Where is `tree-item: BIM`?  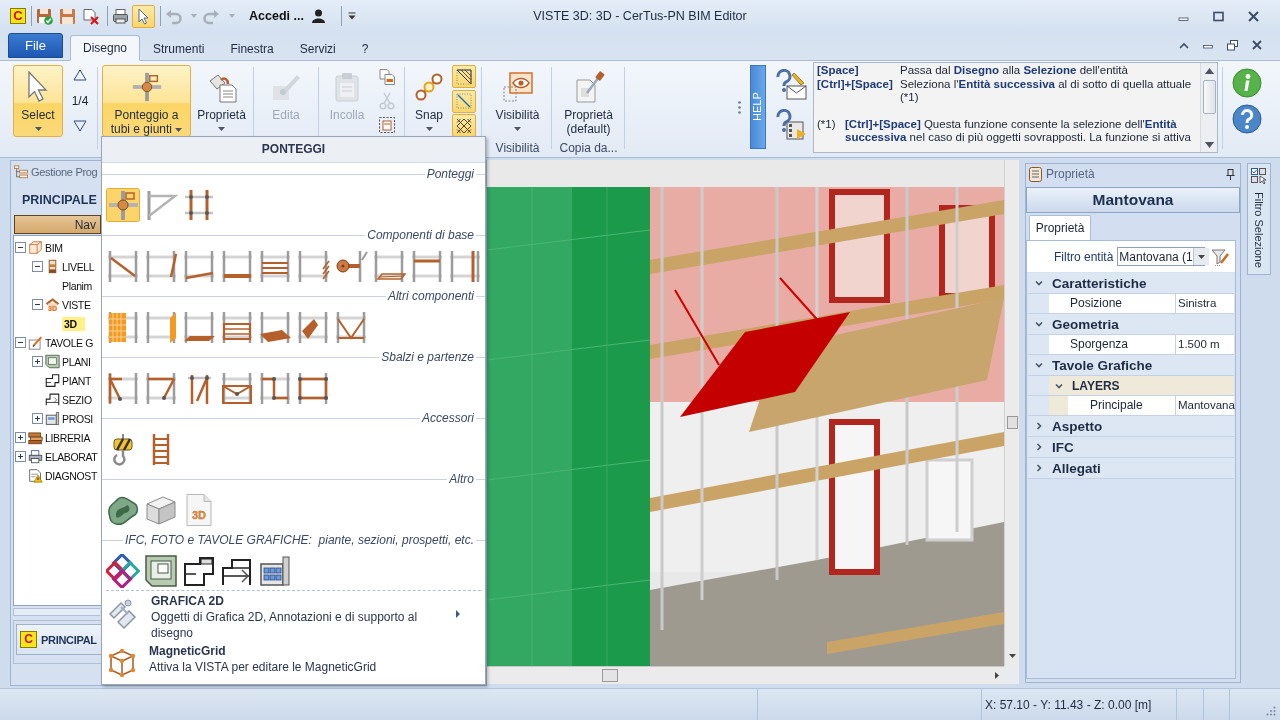 tree-item: BIM is located at coordinates (54, 247).